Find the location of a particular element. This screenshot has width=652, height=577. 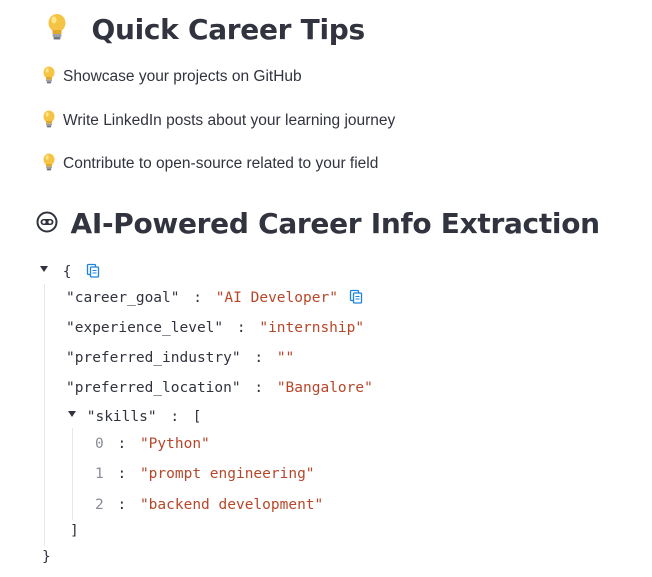

json-field-row: "experience_level" : "internship" is located at coordinates (215, 328).